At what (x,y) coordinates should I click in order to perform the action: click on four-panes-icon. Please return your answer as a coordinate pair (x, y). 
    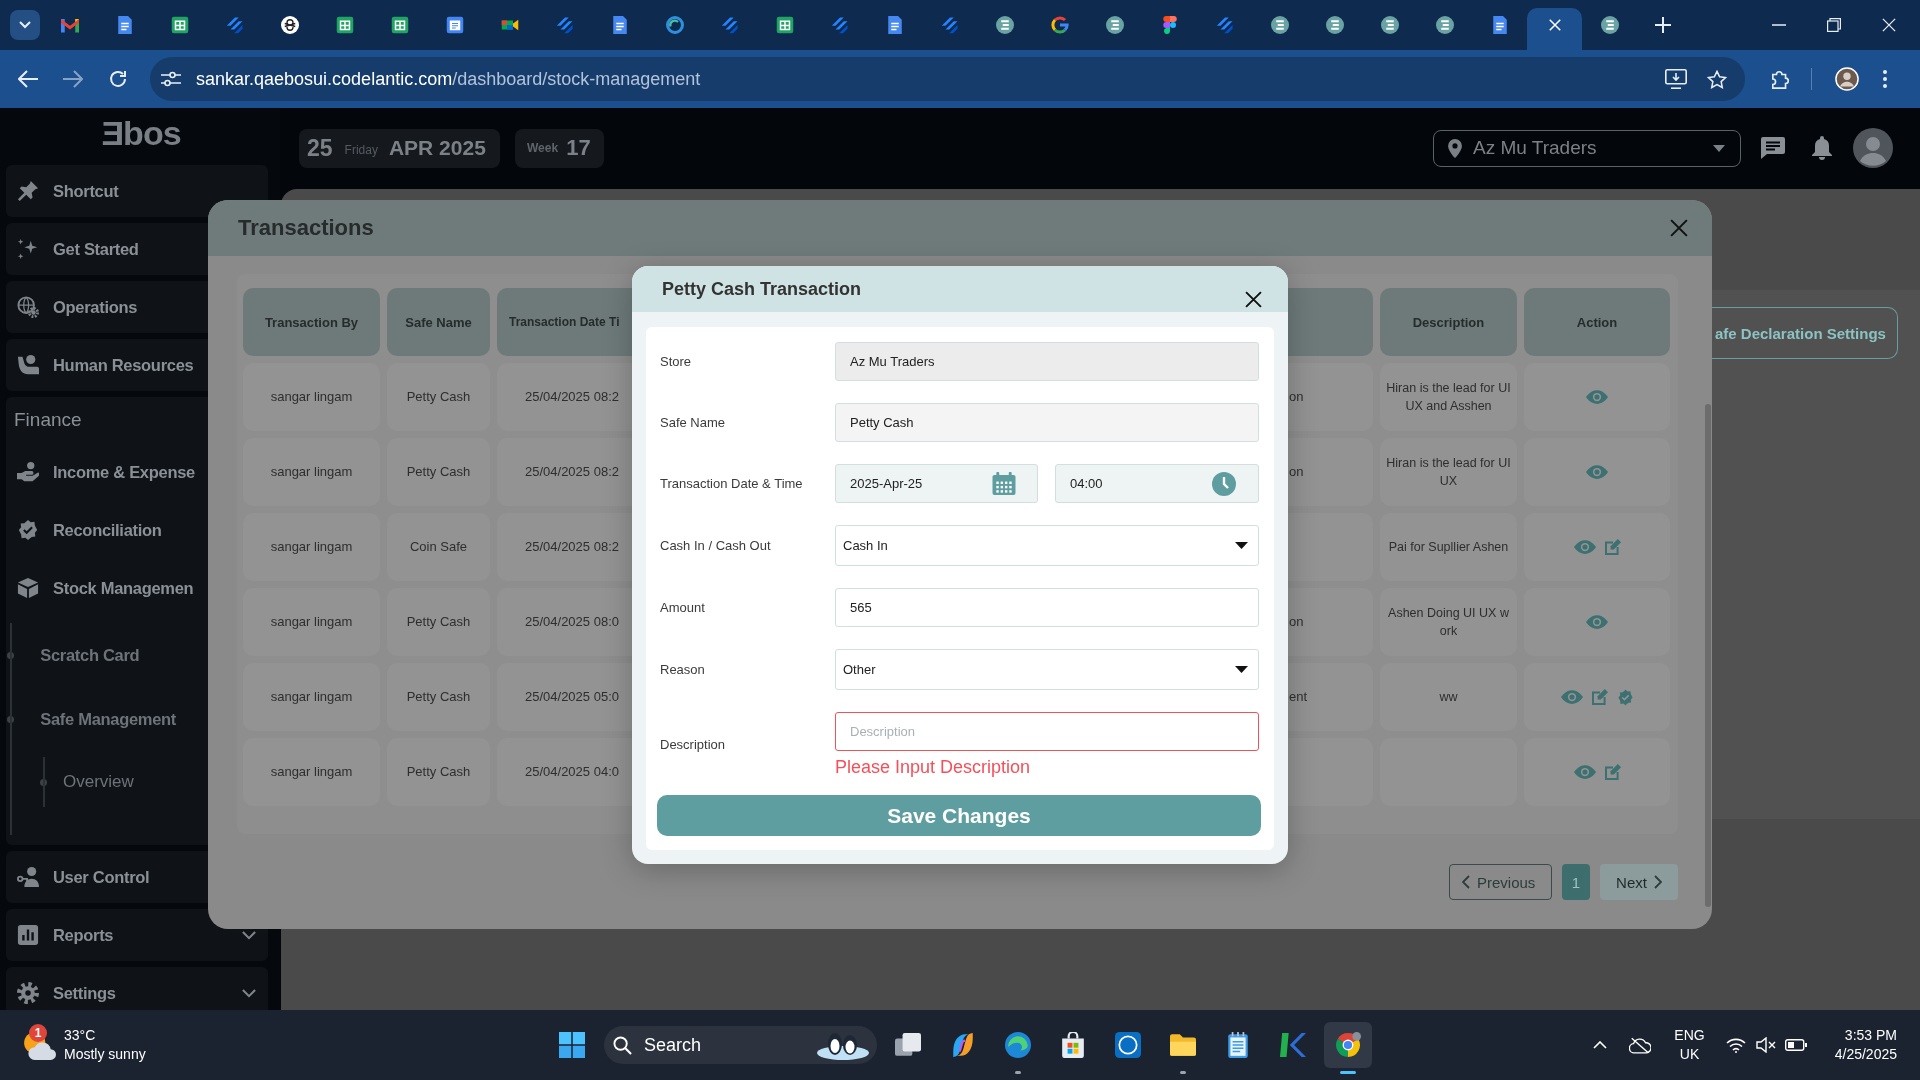
    Looking at the image, I should click on (572, 1045).